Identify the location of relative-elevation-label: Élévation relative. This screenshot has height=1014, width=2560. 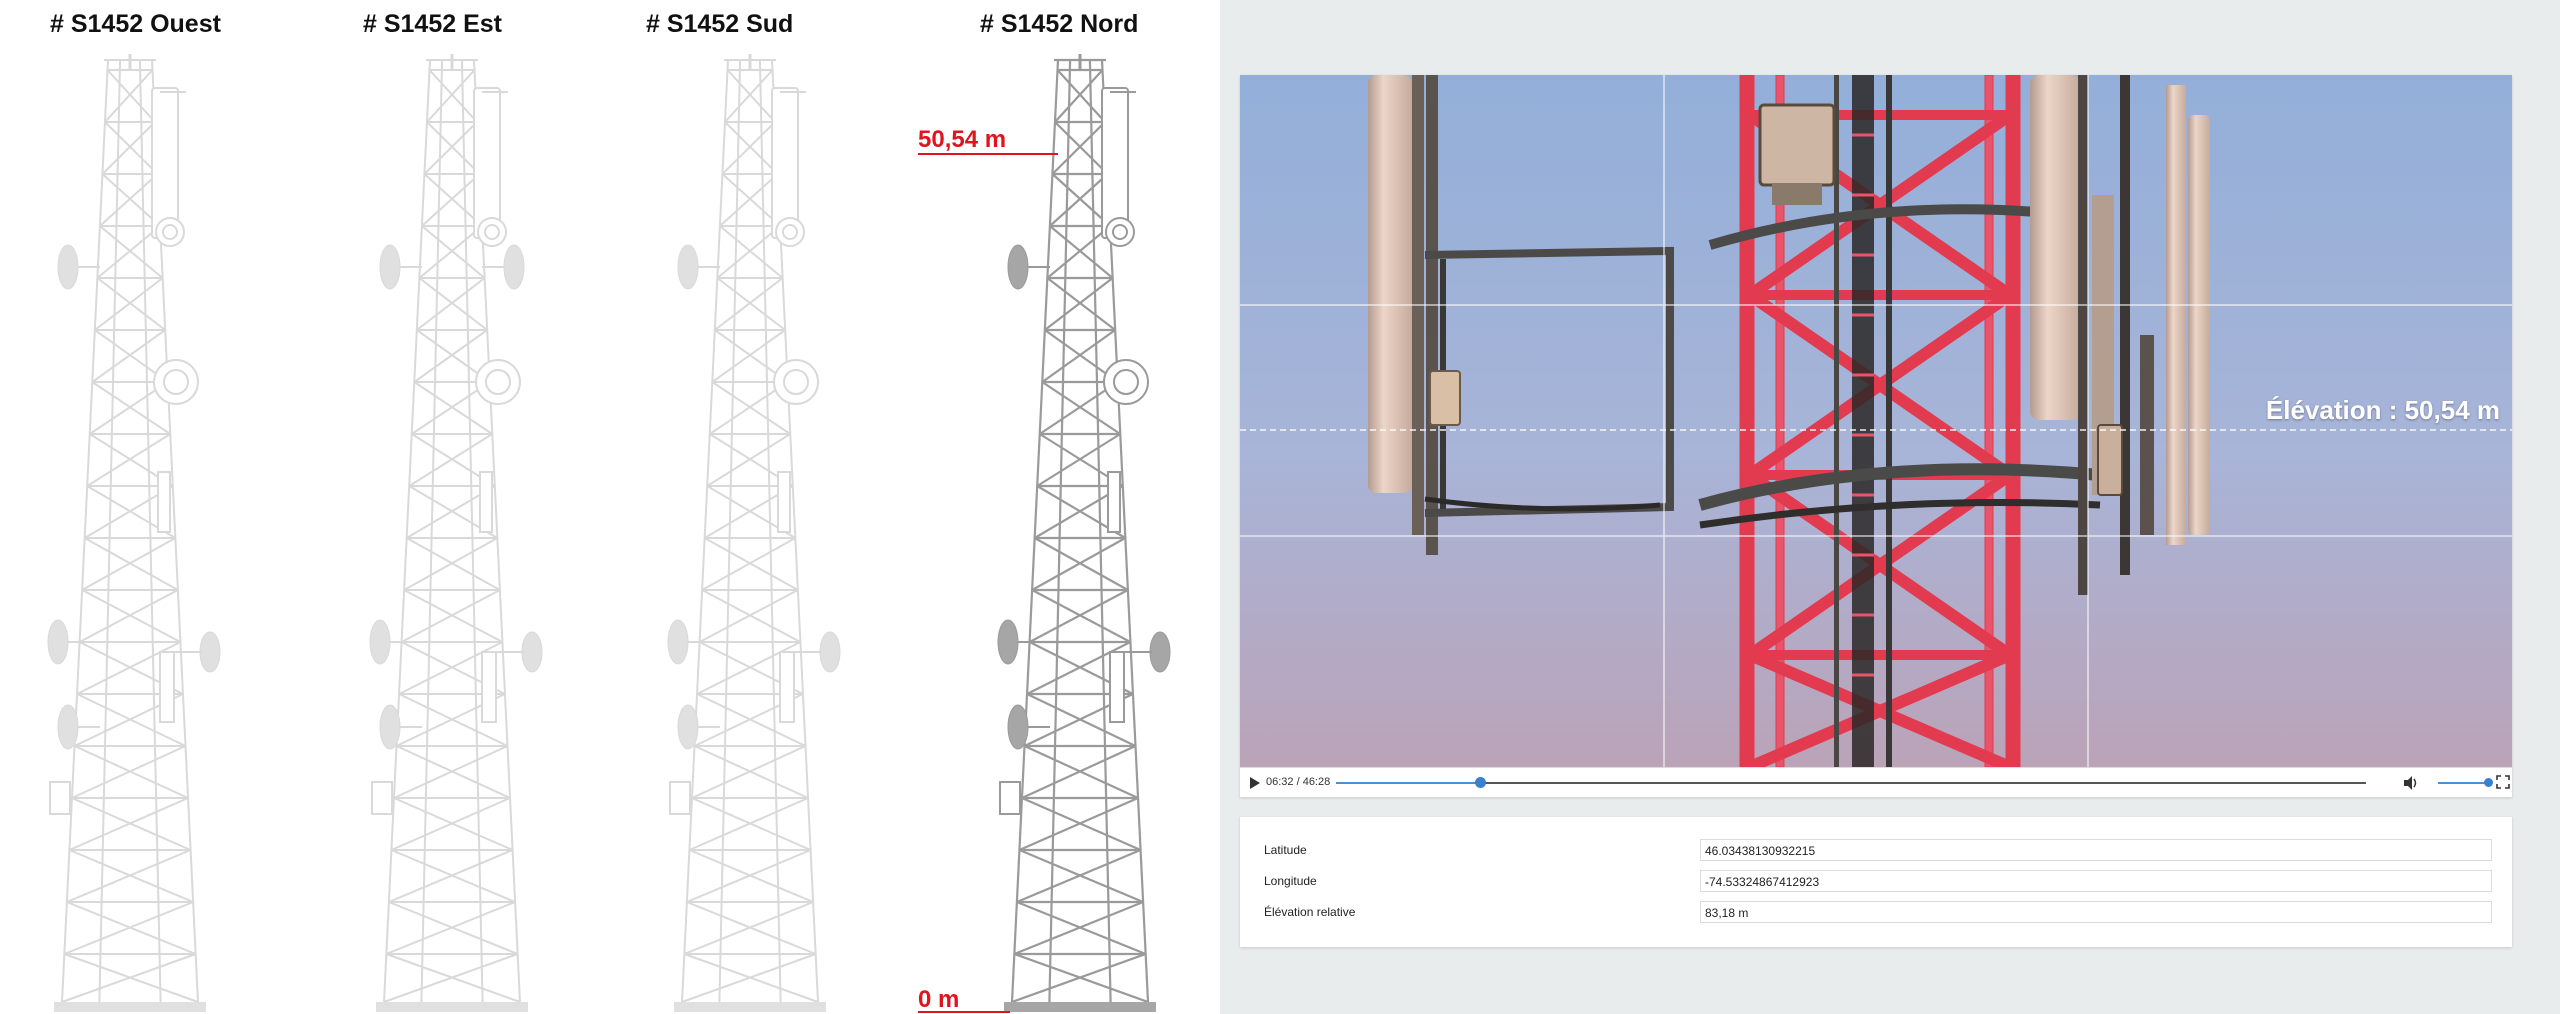
(1310, 912).